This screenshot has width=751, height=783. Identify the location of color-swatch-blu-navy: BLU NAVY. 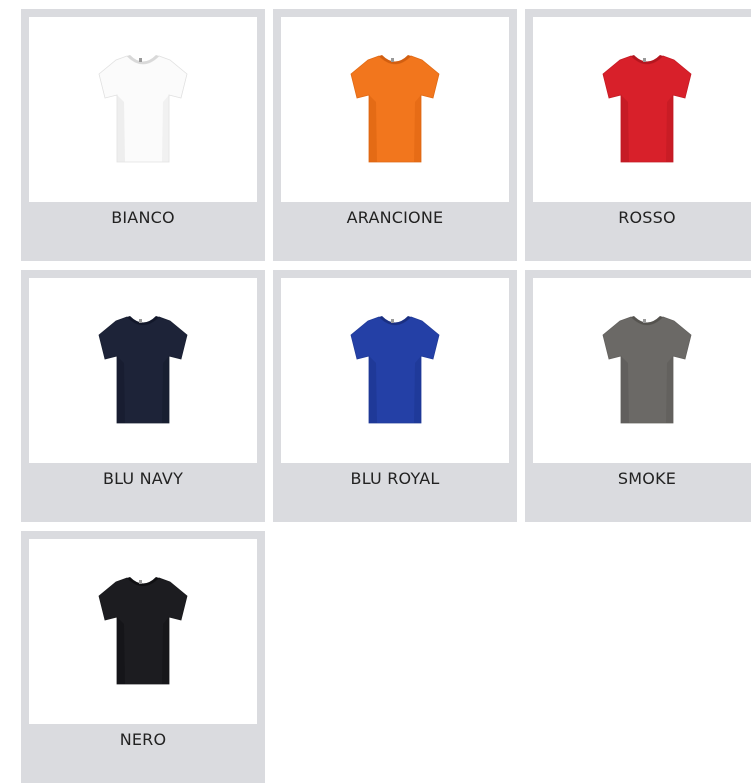
(143, 396).